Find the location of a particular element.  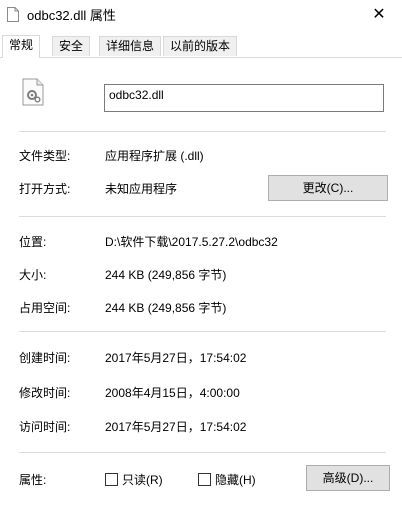

tab-strip: 常规 安全 详细信息 以前的版本 is located at coordinates (201, 46).